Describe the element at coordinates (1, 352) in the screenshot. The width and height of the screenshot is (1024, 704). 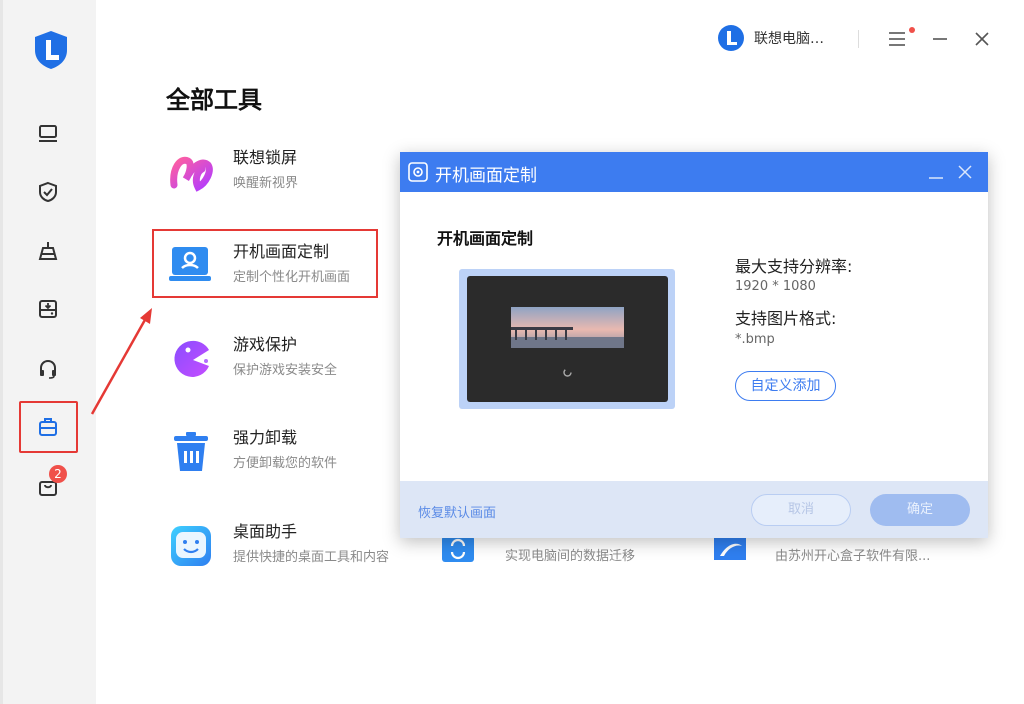
I see `sidebar-edge` at that location.